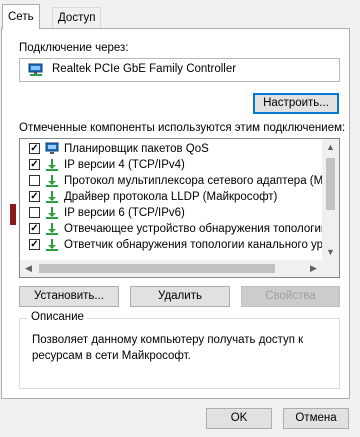  I want to click on tab-sharing-label: Доступ, so click(77, 18).